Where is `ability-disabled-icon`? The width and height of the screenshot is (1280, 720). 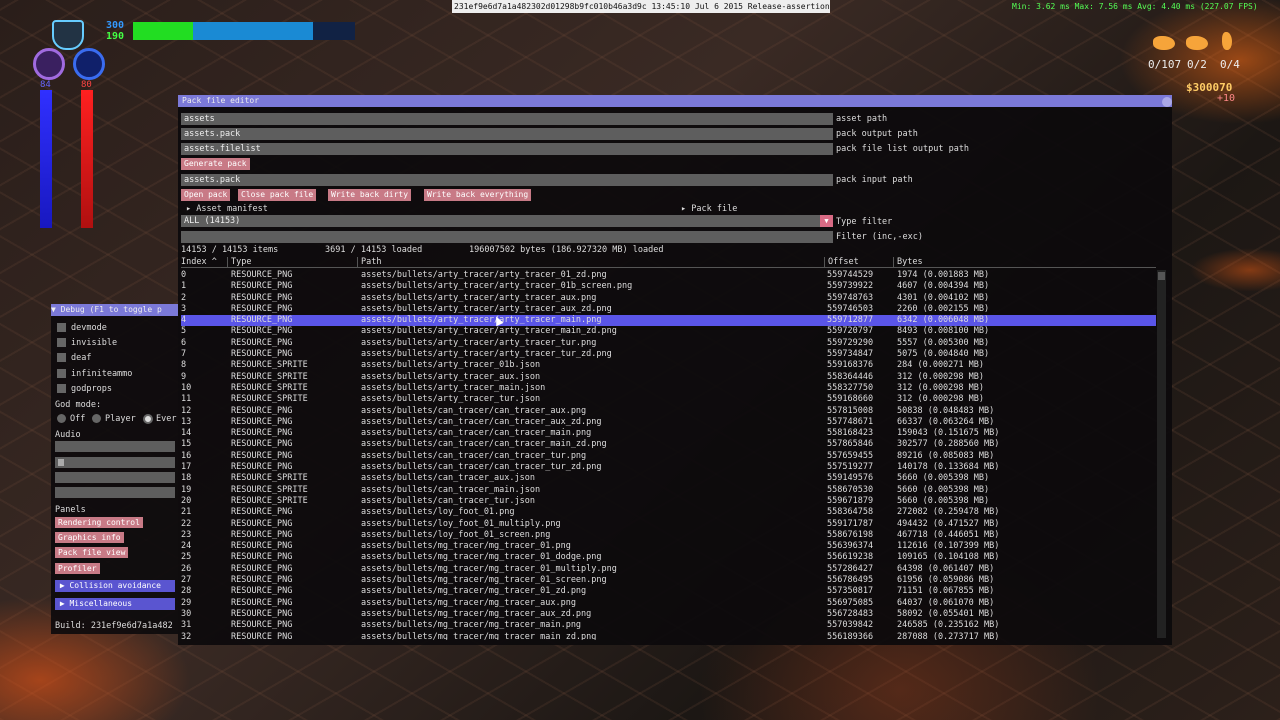 ability-disabled-icon is located at coordinates (89, 64).